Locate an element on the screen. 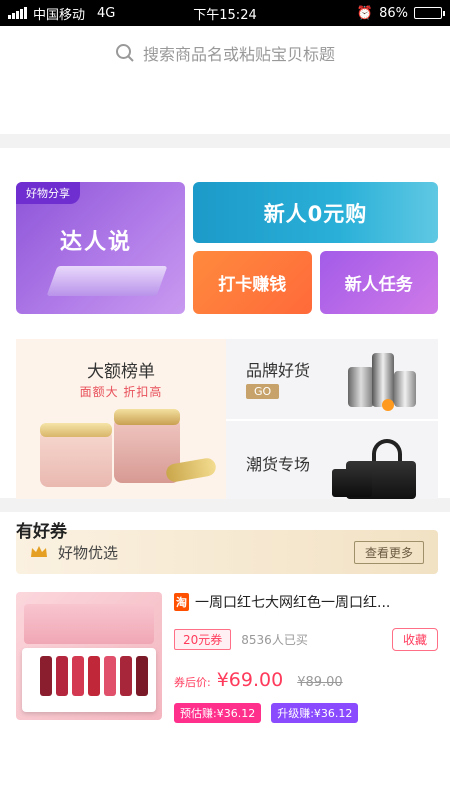 This screenshot has height=808, width=450. status-bar: 中国移动 4G 下午15:24 ⏰ 86% is located at coordinates (225, 13).